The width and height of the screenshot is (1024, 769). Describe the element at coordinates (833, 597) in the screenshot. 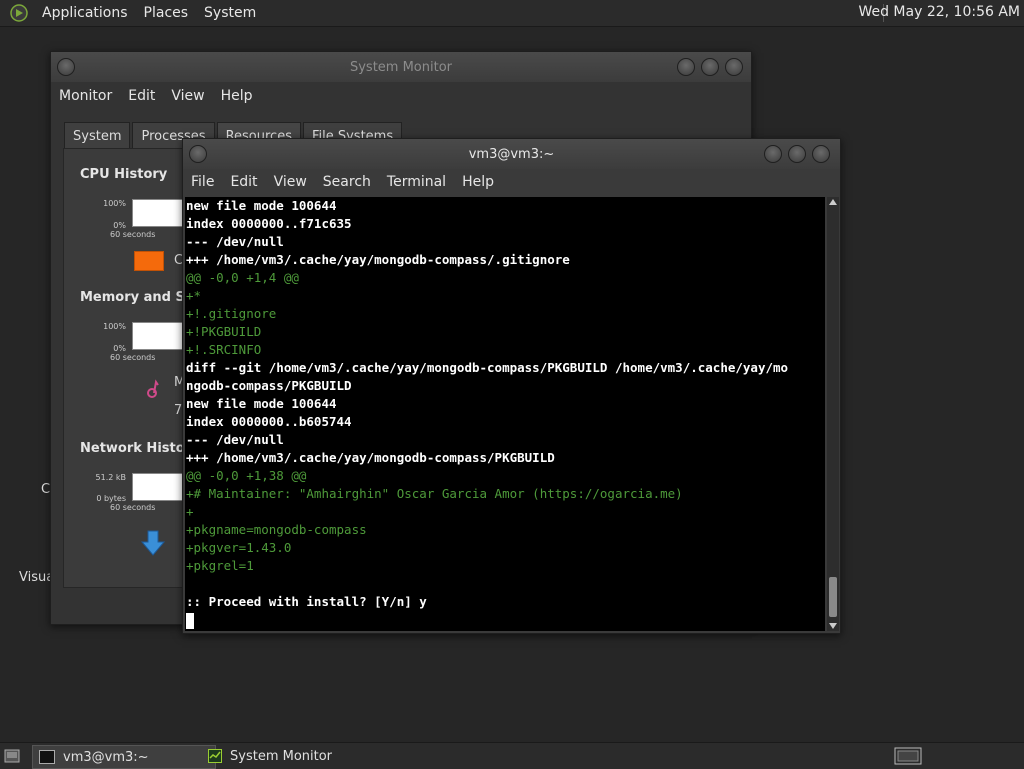

I see `scrollbar-thumb` at that location.